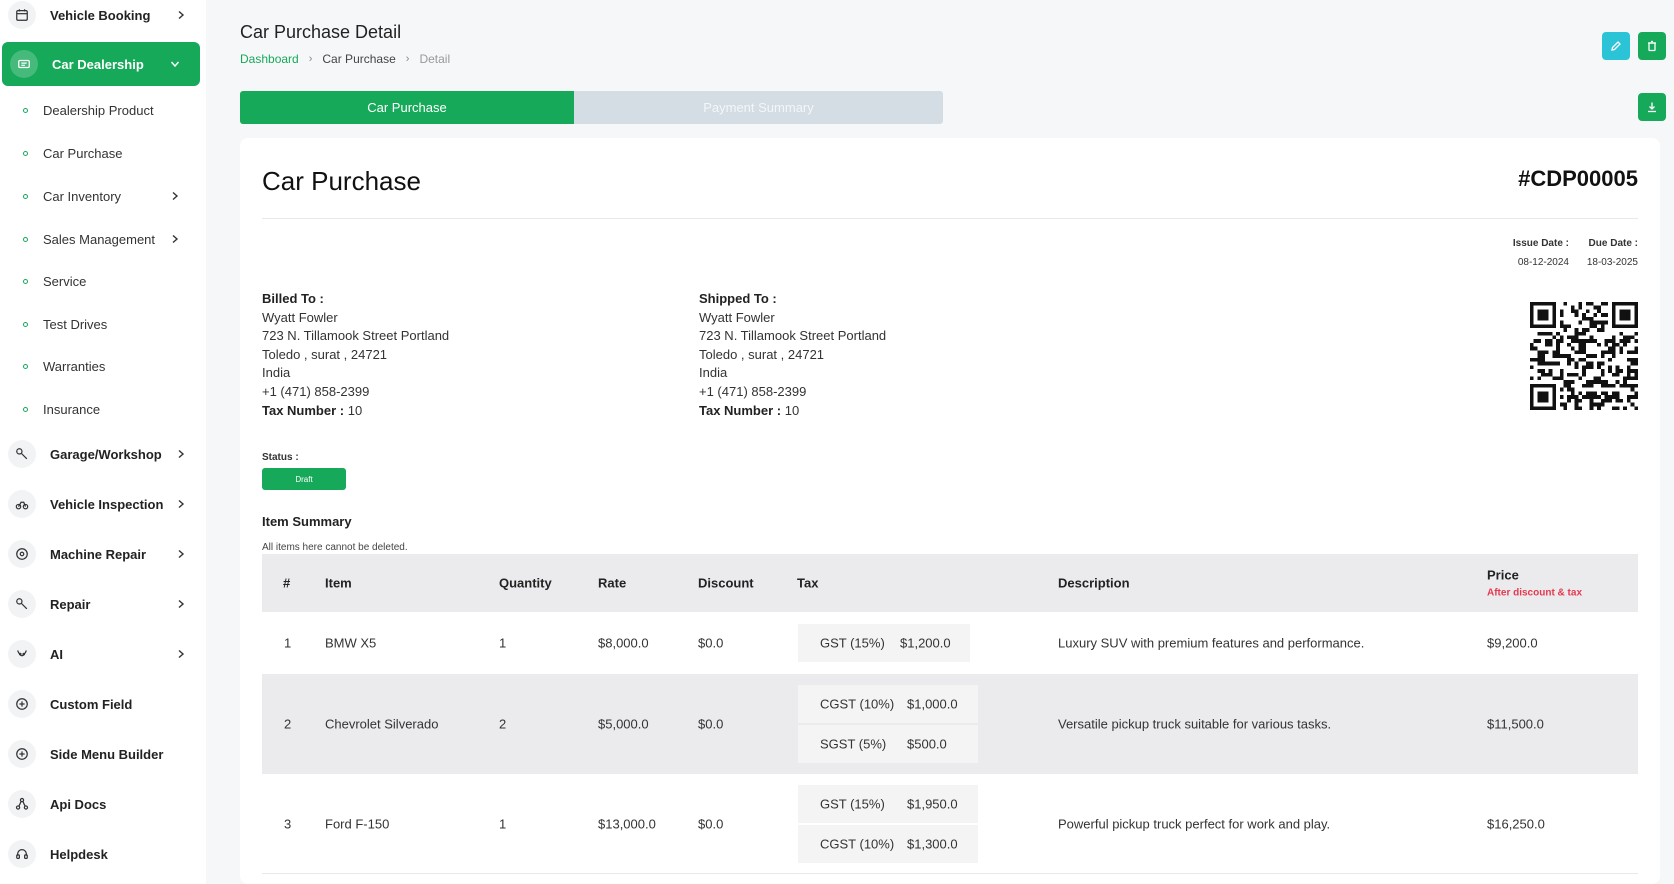 The image size is (1674, 884). I want to click on invoice-number: #CDP00005, so click(1578, 178).